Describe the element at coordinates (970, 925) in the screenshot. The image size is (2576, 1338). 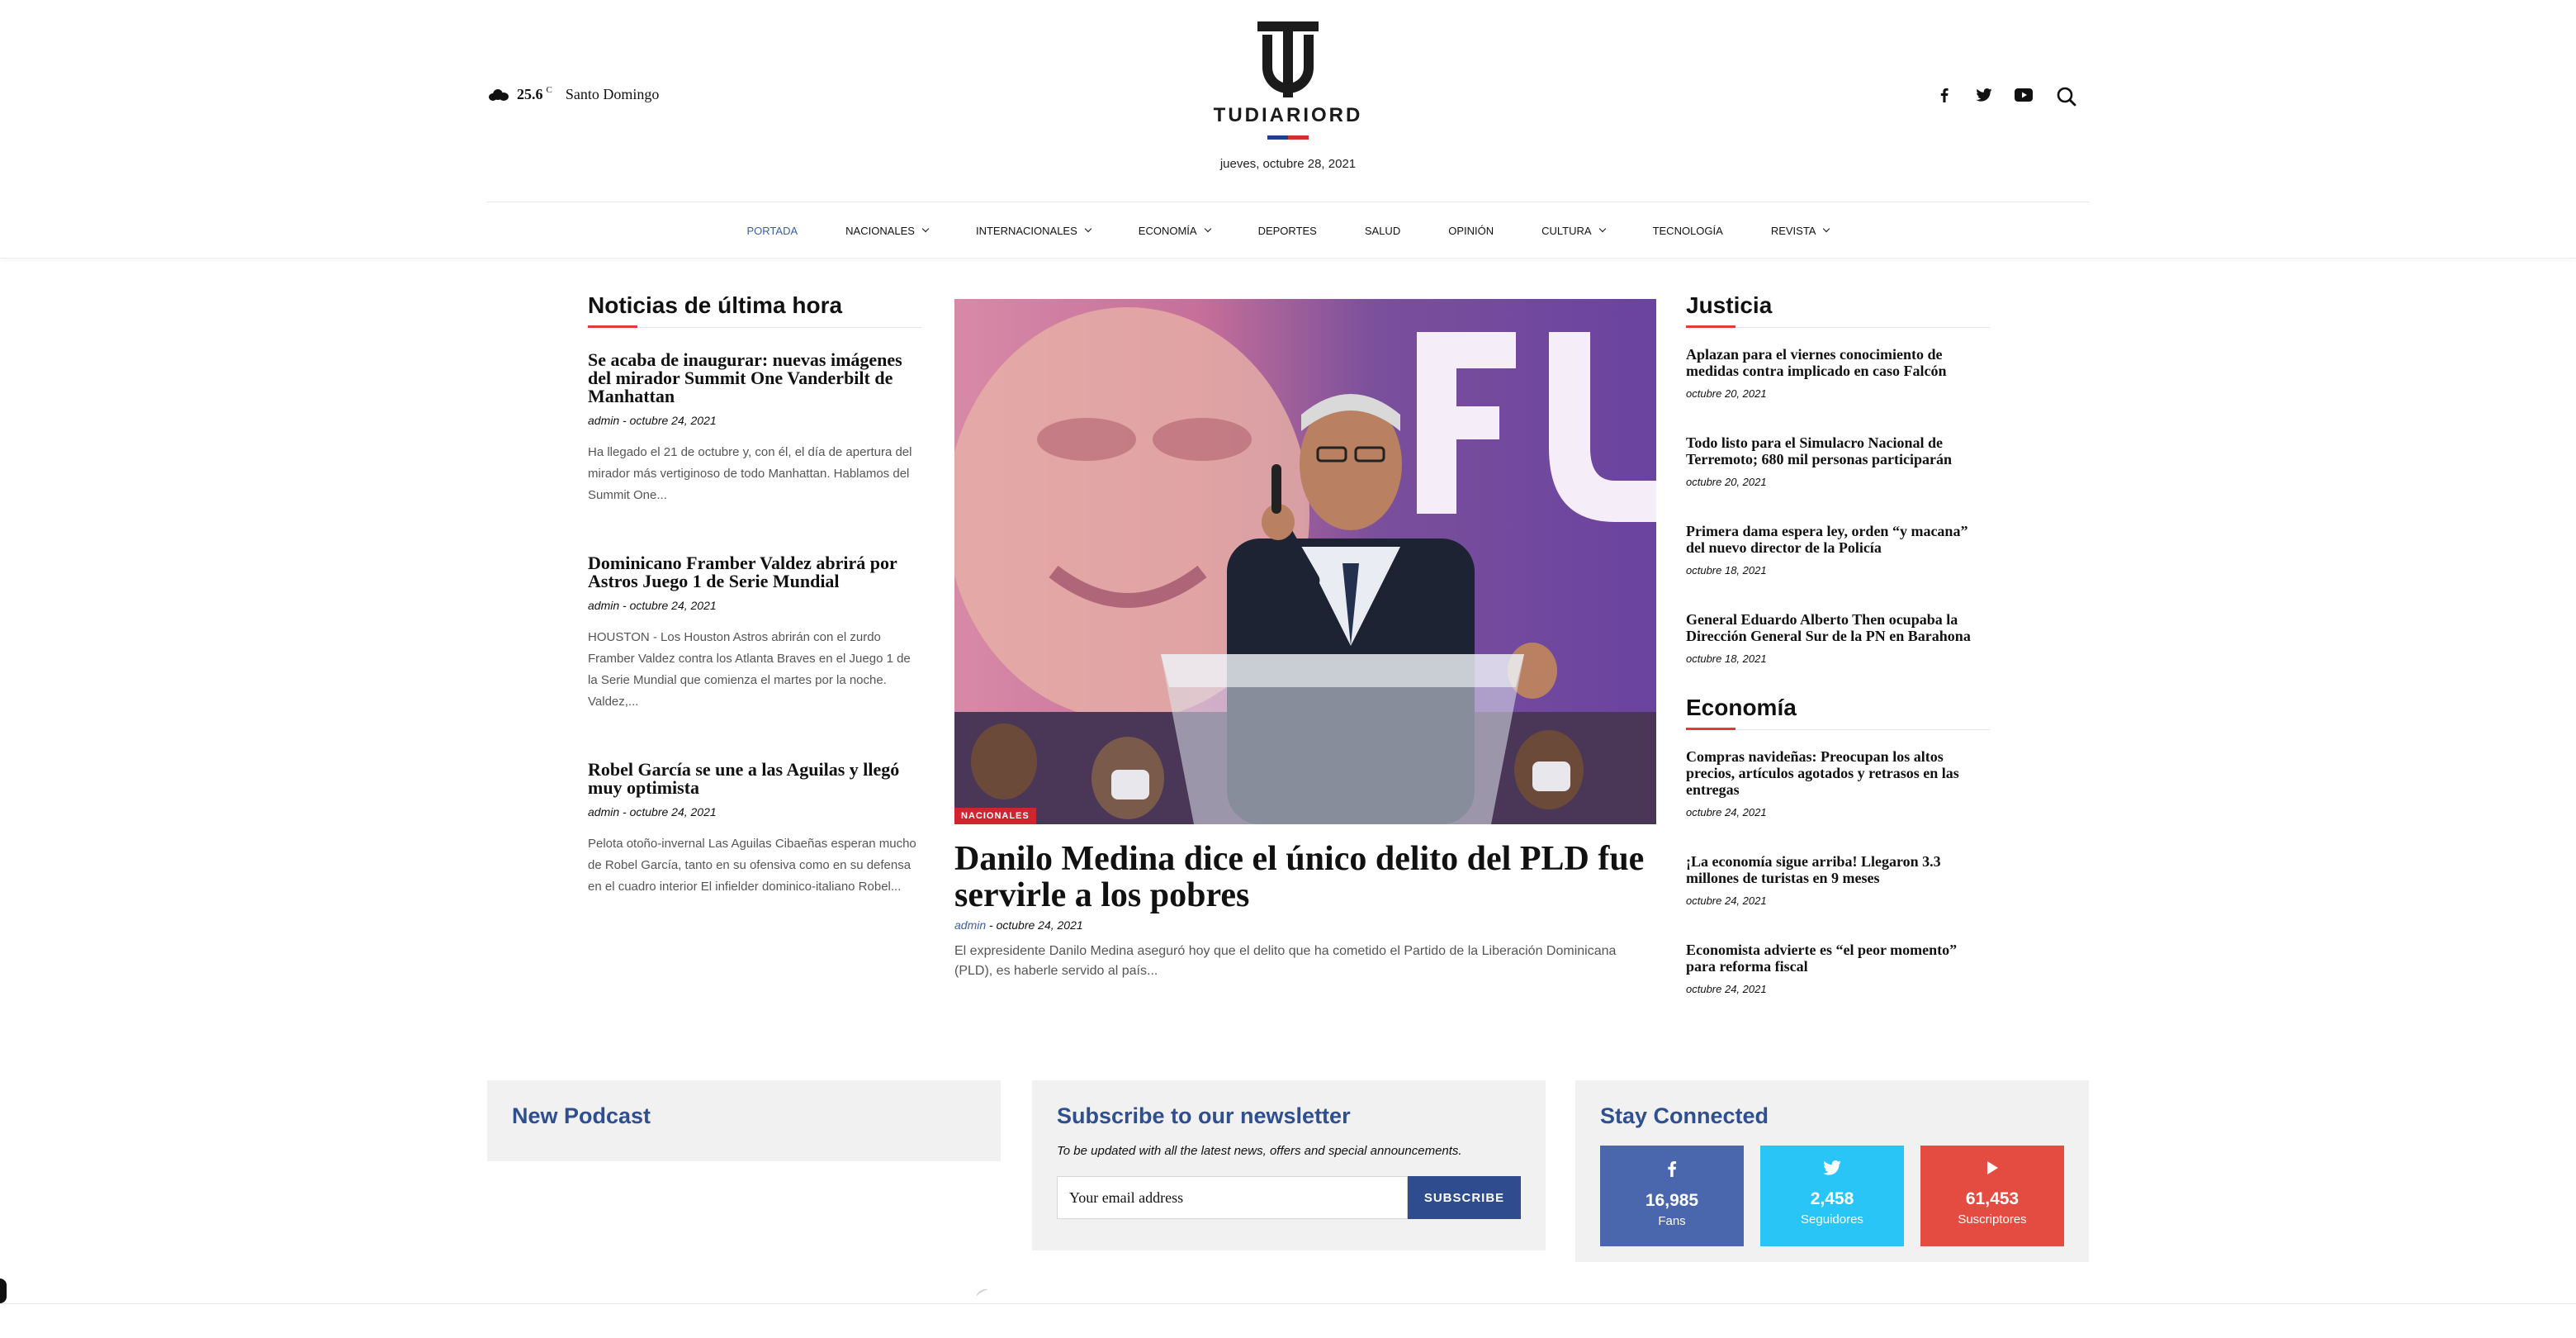
I see `featured-author: admin` at that location.